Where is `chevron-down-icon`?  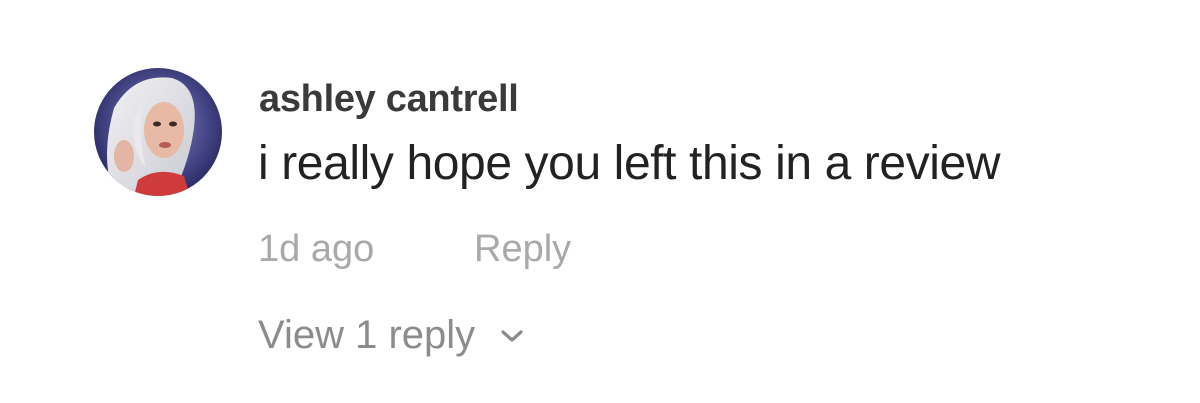 chevron-down-icon is located at coordinates (512, 336).